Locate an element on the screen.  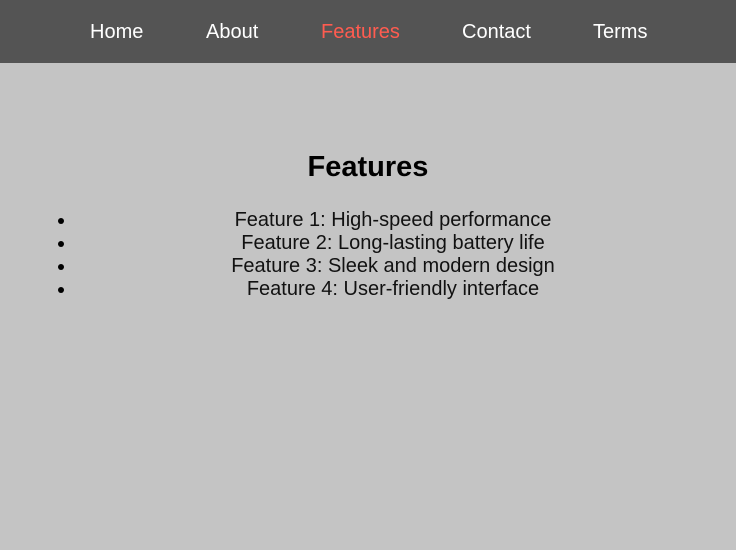
list-item: Feature 4: User-friendly interface is located at coordinates (368, 289).